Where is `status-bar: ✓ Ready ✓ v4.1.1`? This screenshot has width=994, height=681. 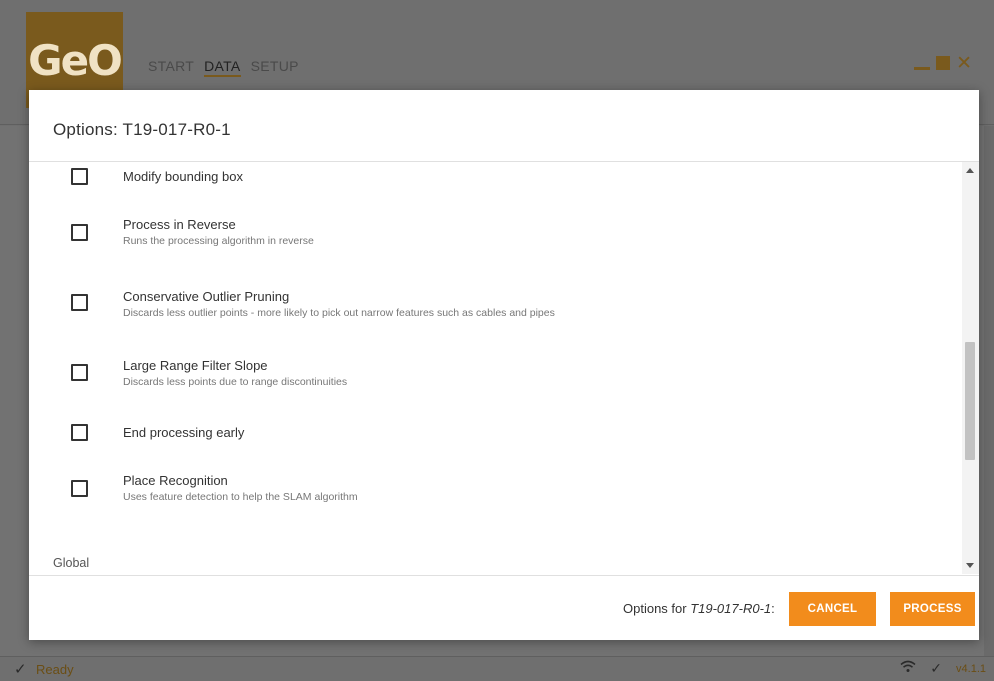
status-bar: ✓ Ready ✓ v4.1.1 is located at coordinates (497, 668).